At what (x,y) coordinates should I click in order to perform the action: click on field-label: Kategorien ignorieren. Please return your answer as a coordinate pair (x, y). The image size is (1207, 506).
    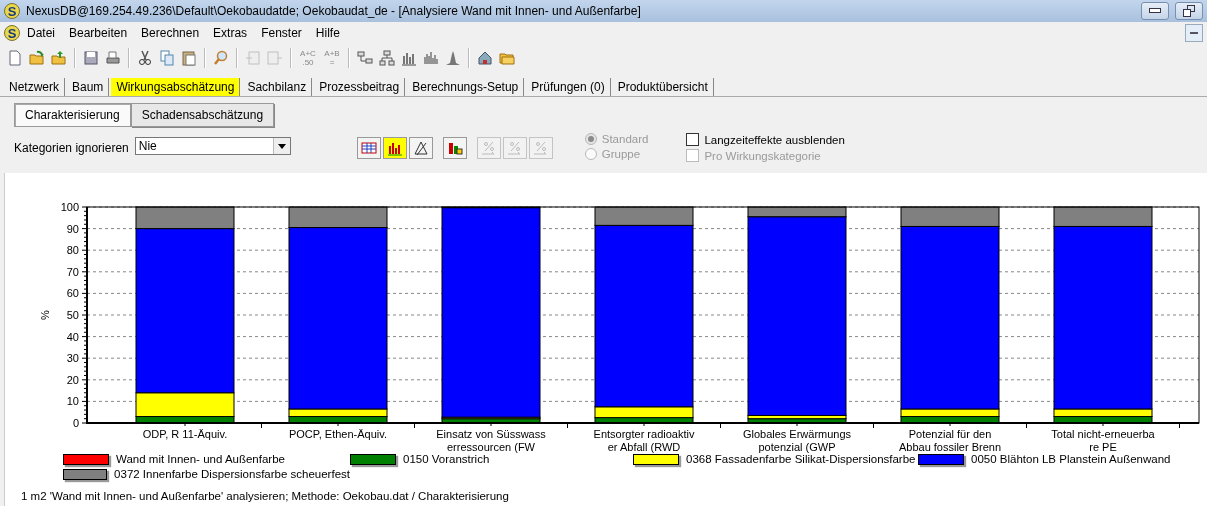
    Looking at the image, I should click on (71, 148).